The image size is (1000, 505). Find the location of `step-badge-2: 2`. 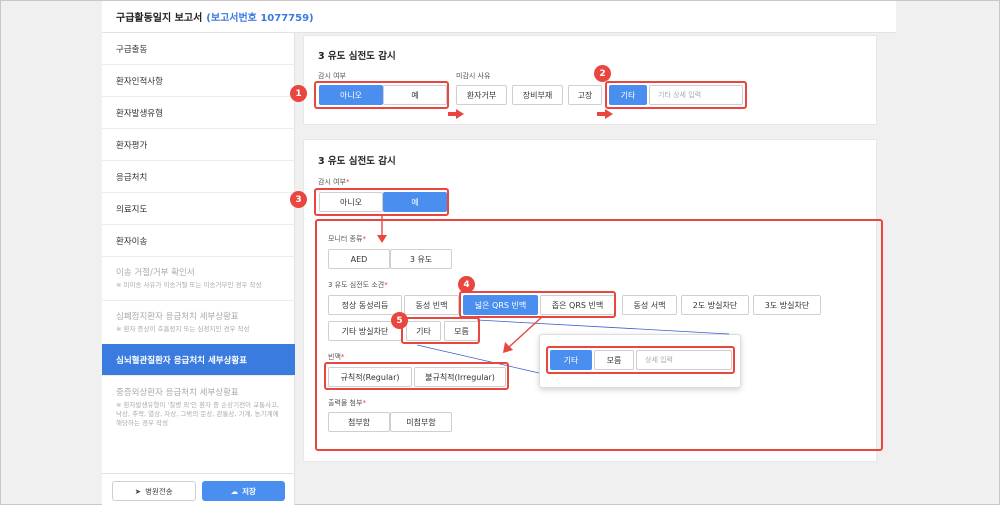

step-badge-2: 2 is located at coordinates (602, 73).